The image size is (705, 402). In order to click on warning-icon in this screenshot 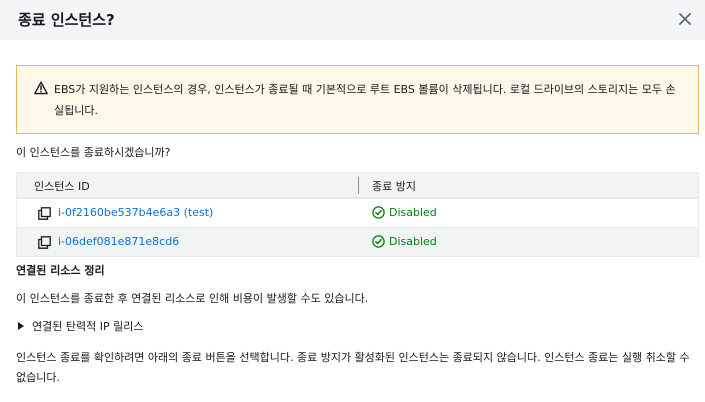, I will do `click(41, 88)`.